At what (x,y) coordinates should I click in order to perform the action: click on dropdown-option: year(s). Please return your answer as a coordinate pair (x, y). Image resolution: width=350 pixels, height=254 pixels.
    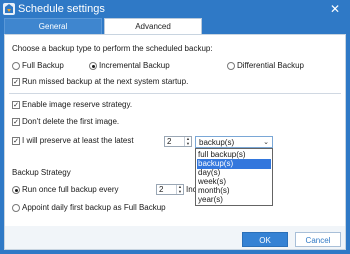
    Looking at the image, I should click on (234, 200).